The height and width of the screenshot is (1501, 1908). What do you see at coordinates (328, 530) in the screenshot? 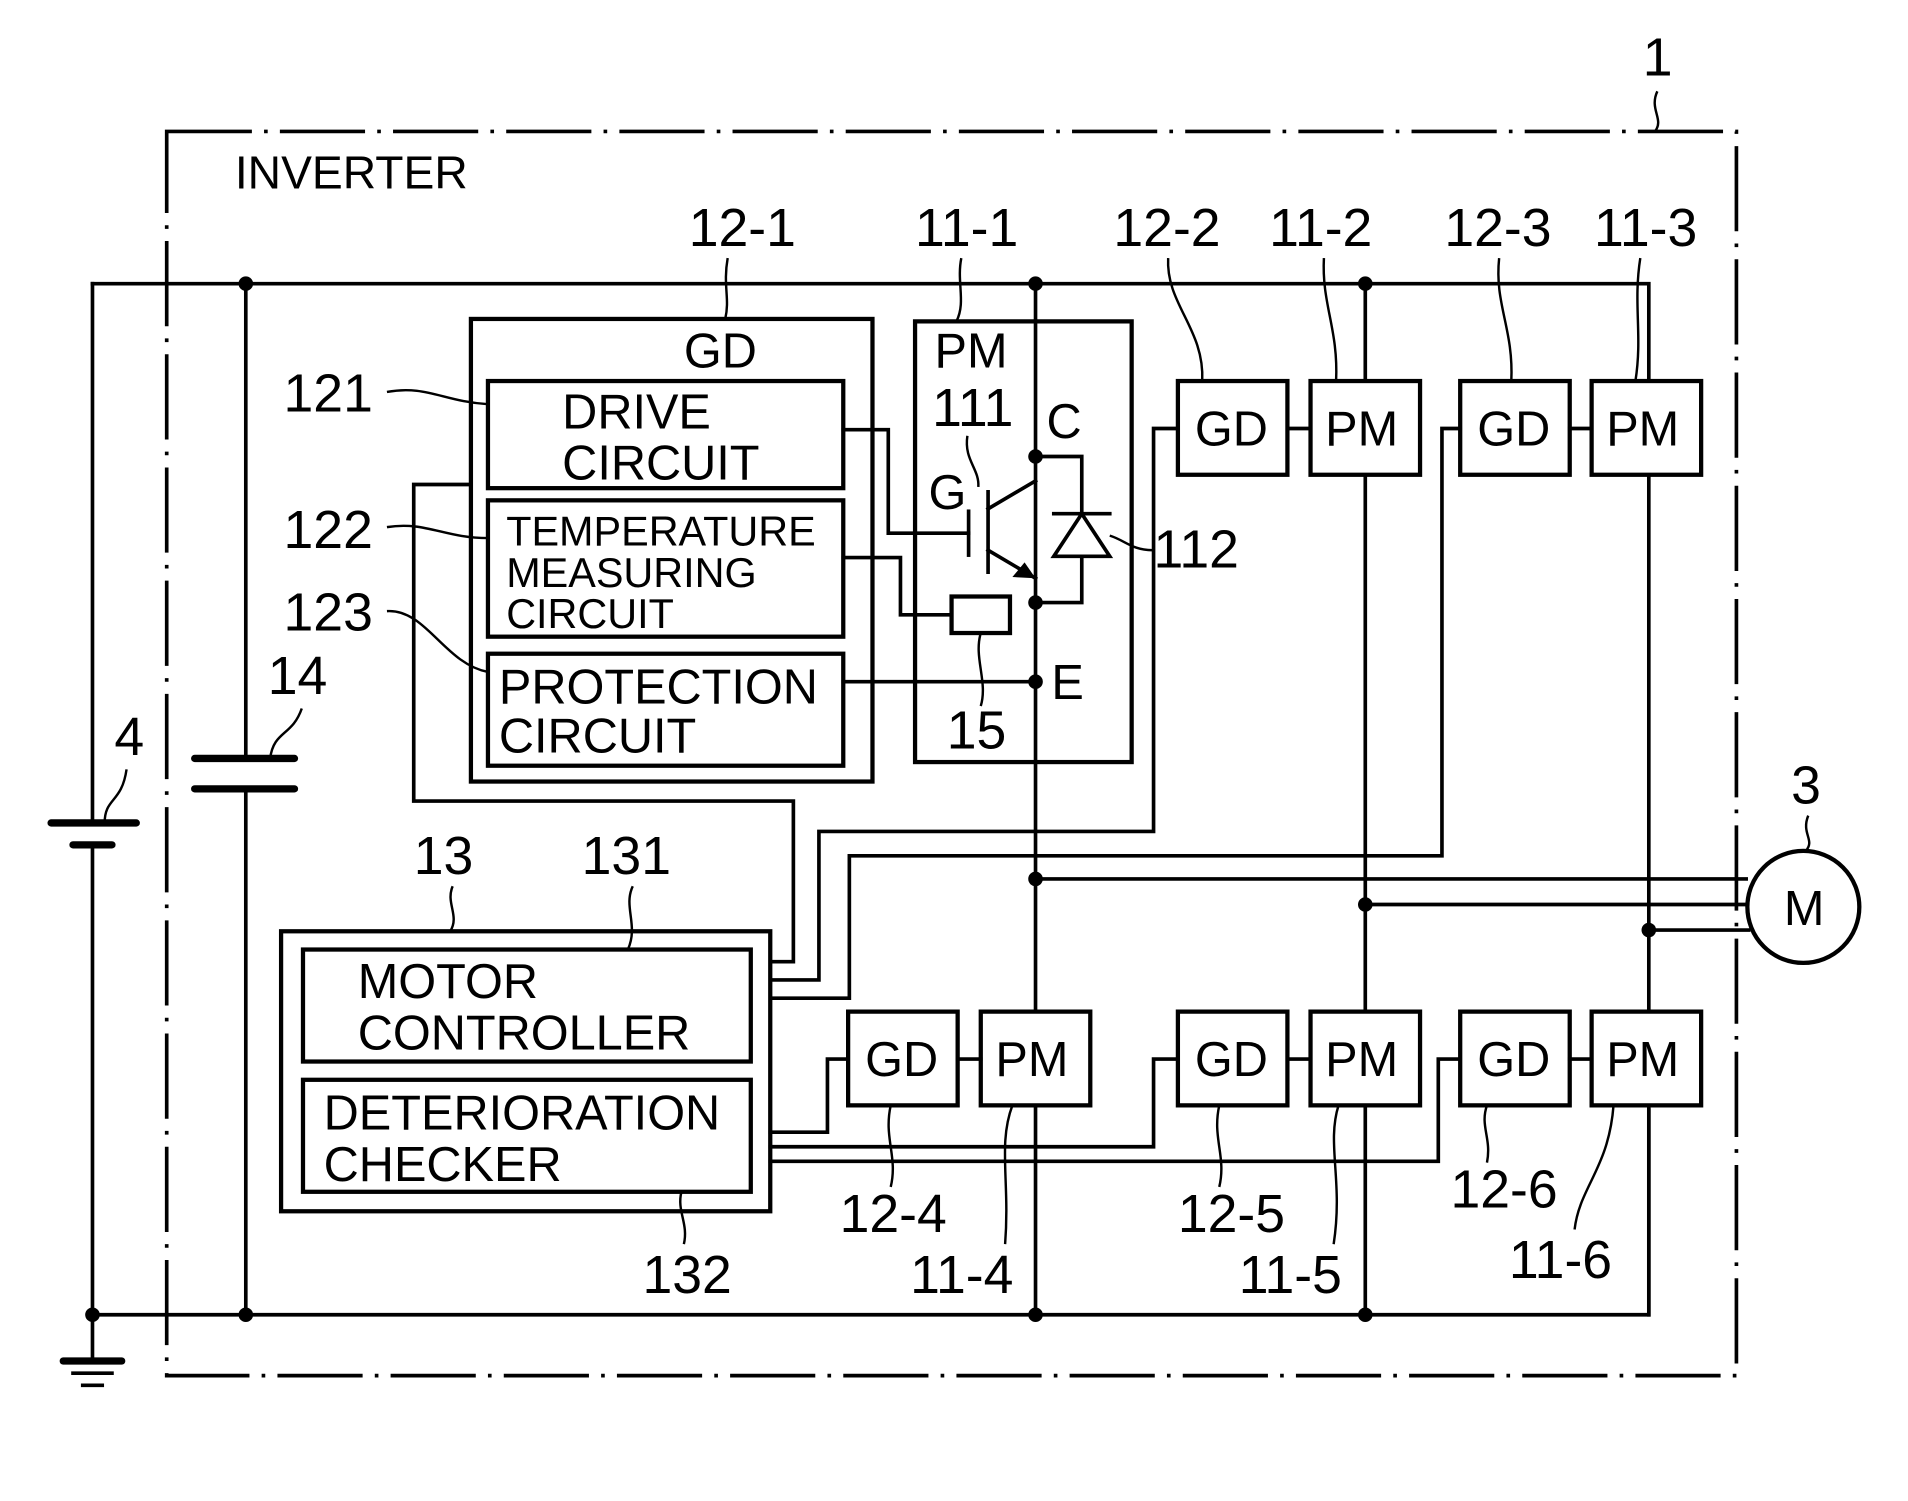
I see `temperature-circuit-ref-label: 122` at bounding box center [328, 530].